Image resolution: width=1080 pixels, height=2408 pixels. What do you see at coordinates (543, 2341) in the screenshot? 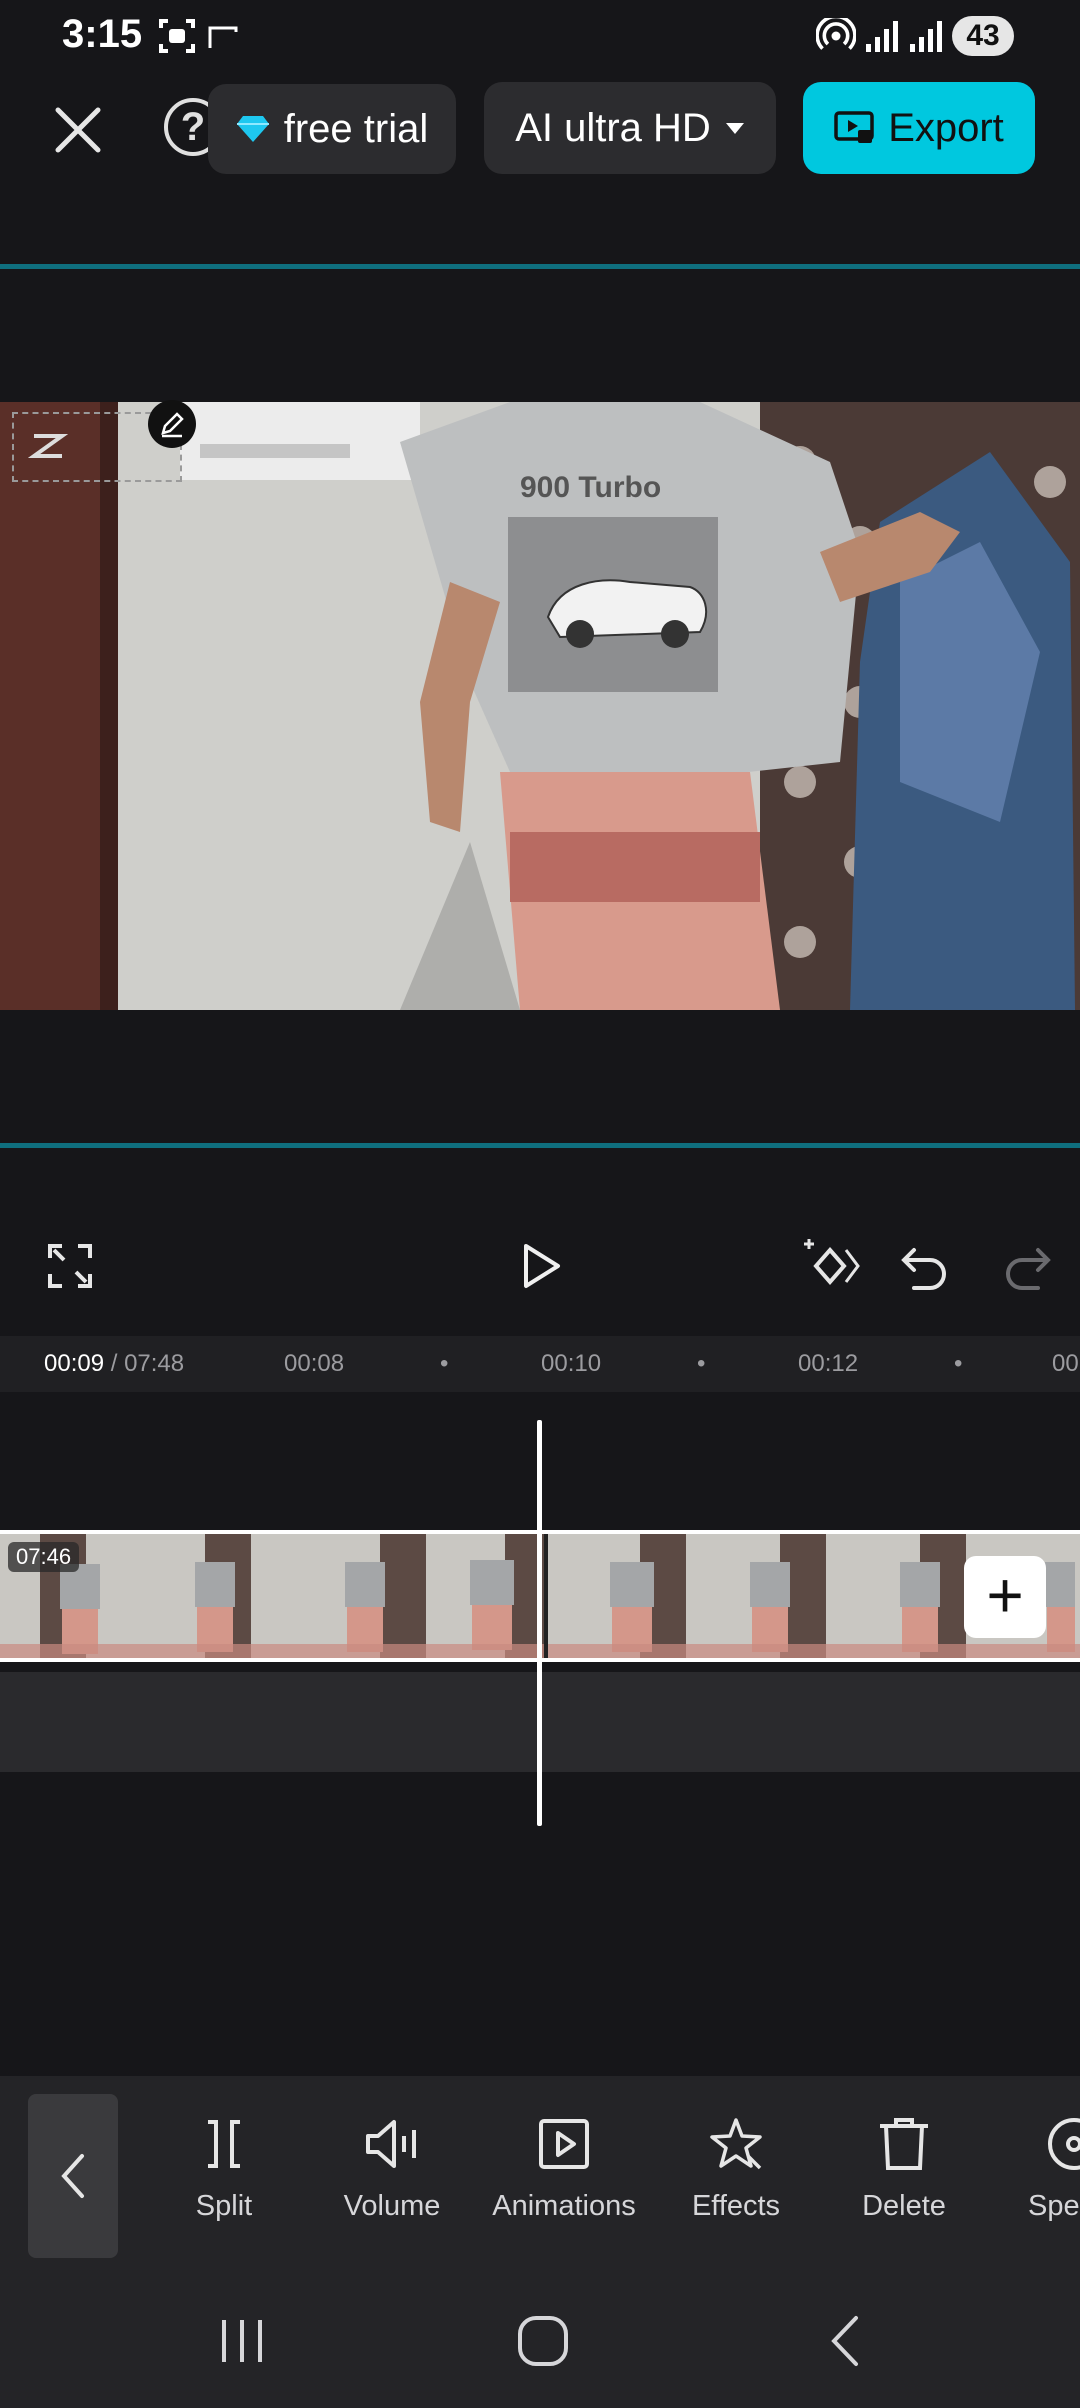
I see `home-icon` at bounding box center [543, 2341].